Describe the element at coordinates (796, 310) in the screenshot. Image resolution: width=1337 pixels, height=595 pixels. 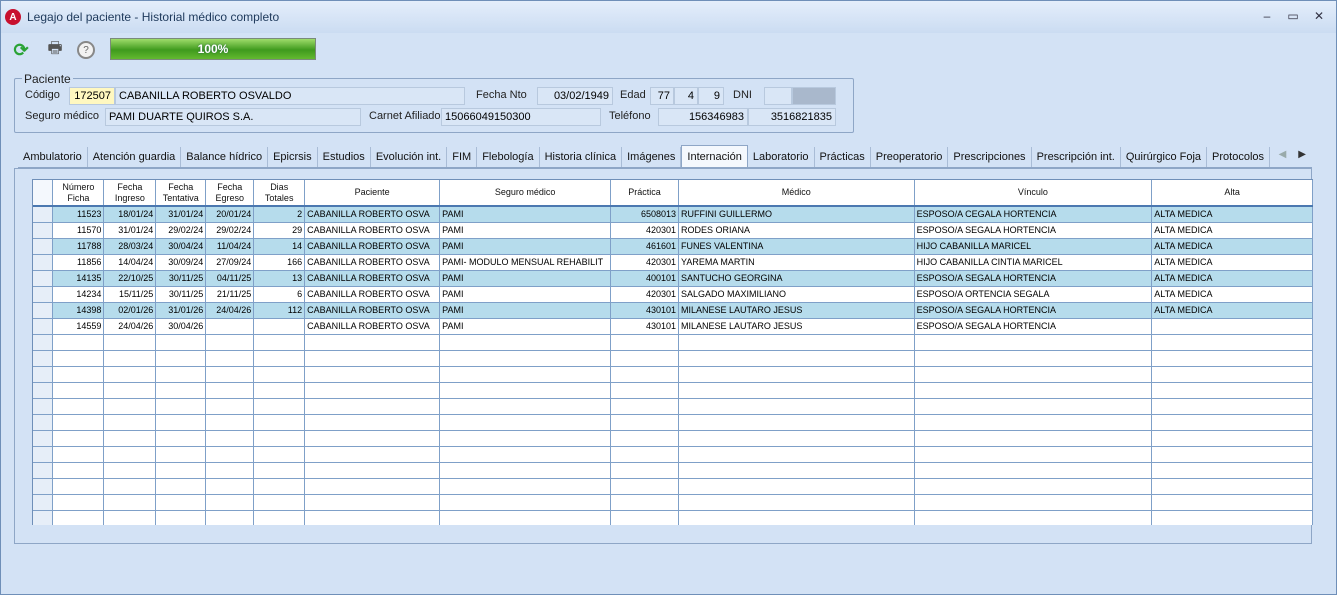
I see `table-cell: MILANESE LAUTARO JESUS` at that location.